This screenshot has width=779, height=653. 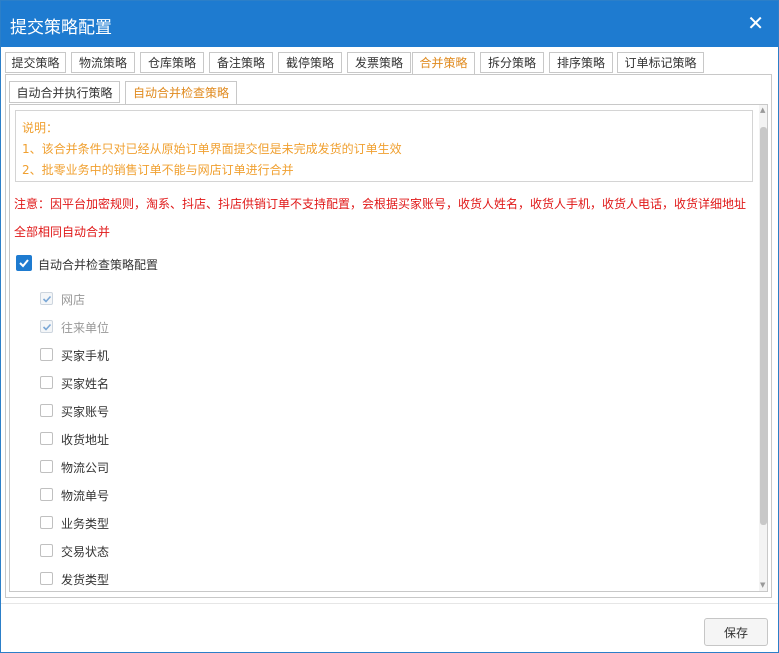 What do you see at coordinates (103, 62) in the screenshot?
I see `tab-logistics: 物流策略` at bounding box center [103, 62].